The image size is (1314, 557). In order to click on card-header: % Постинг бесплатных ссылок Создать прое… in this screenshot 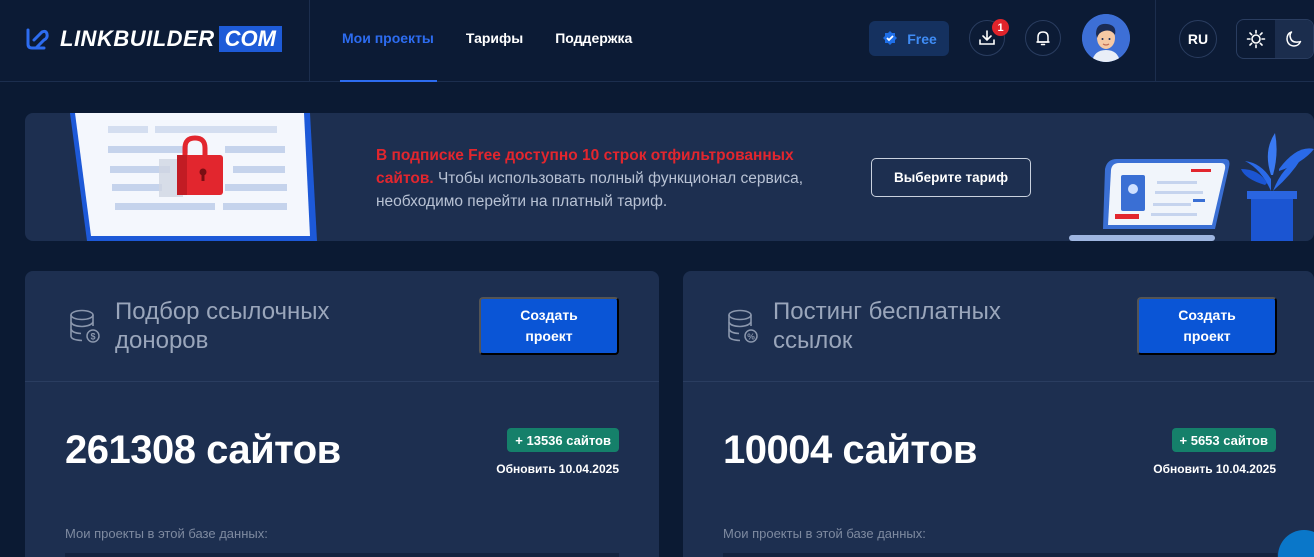, I will do `click(998, 326)`.